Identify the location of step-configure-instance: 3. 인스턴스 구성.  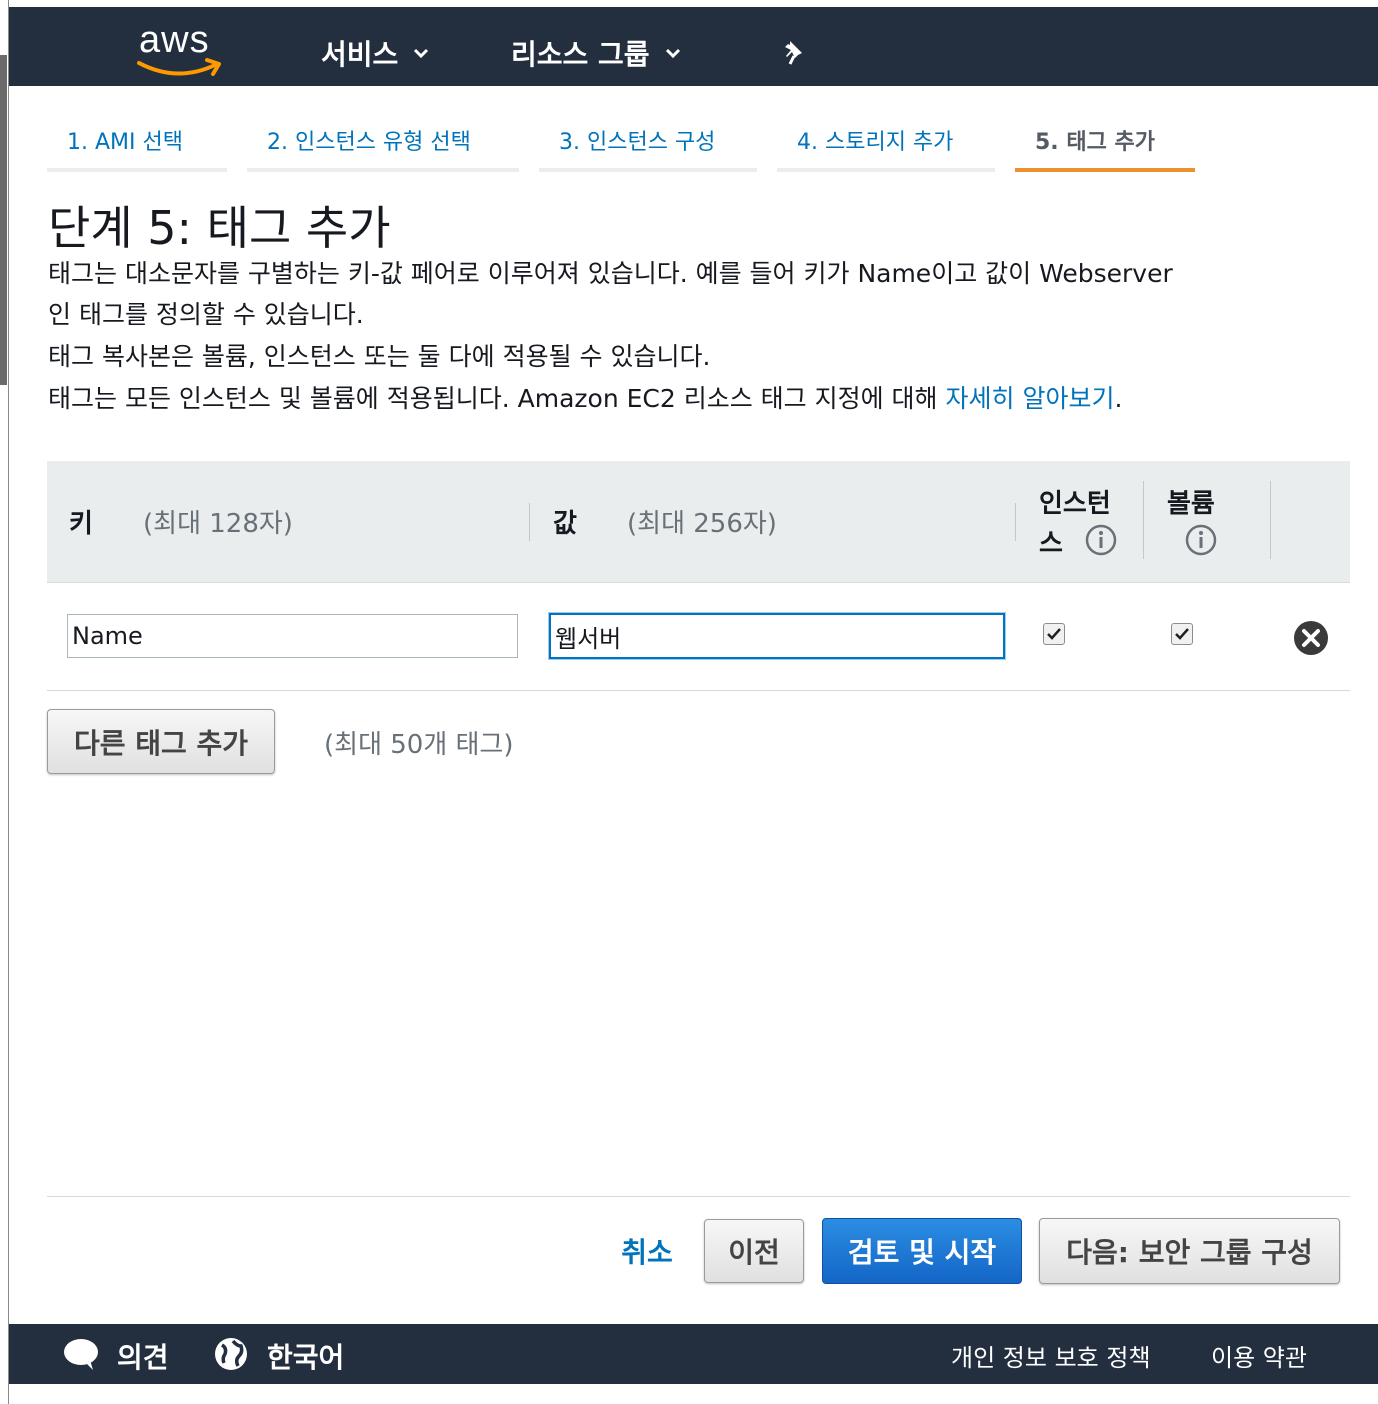
(648, 130).